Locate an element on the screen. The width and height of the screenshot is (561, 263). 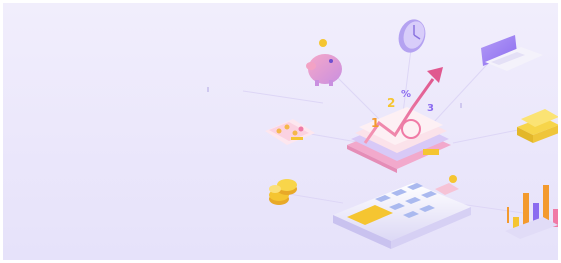
money-stack-icon is located at coordinates (537, 126).